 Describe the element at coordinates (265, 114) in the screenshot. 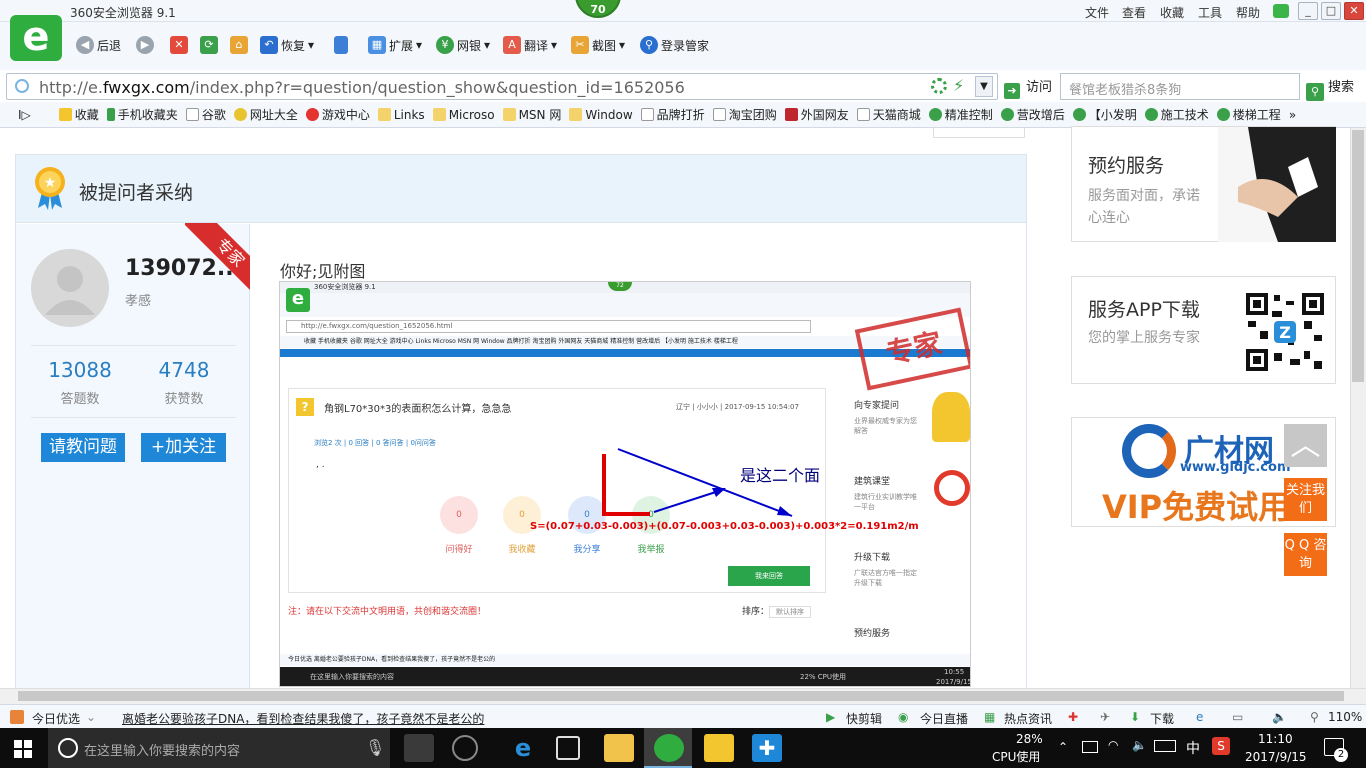

I see `bookmark-item: 网址大全` at that location.